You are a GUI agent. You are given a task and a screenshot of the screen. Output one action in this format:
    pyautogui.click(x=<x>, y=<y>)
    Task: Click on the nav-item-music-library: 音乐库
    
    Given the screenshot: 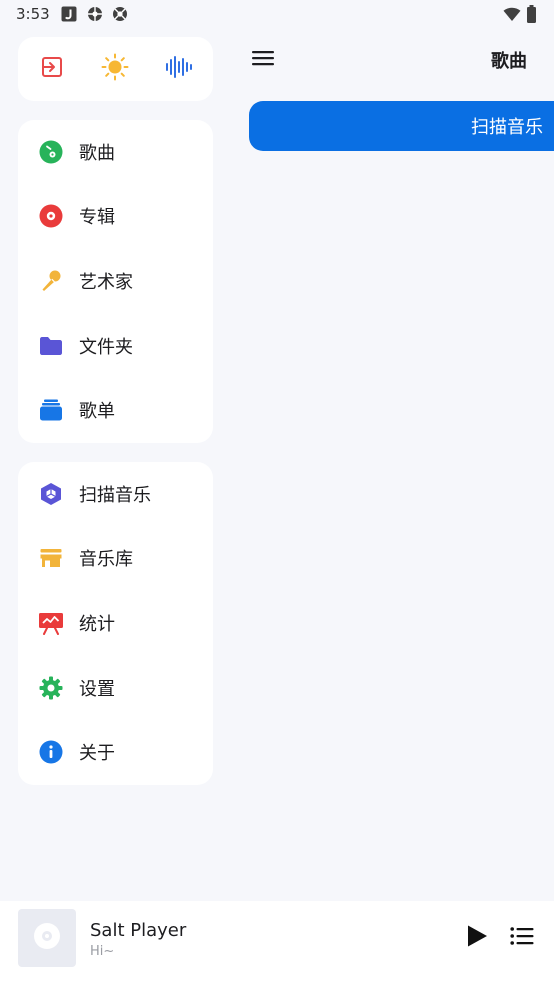 What is the action you would take?
    pyautogui.click(x=115, y=558)
    